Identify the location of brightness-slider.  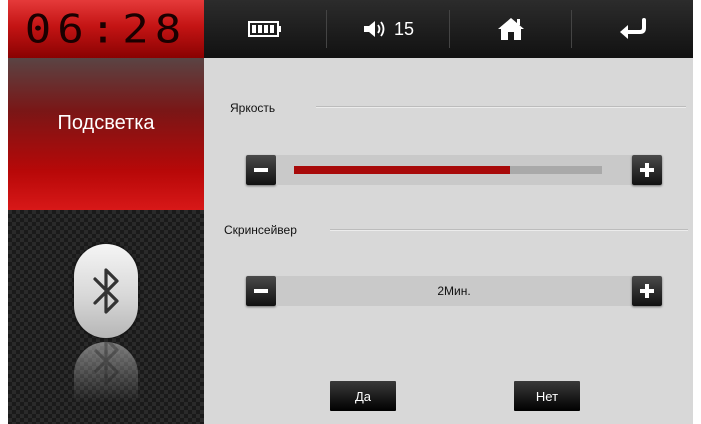
(448, 170).